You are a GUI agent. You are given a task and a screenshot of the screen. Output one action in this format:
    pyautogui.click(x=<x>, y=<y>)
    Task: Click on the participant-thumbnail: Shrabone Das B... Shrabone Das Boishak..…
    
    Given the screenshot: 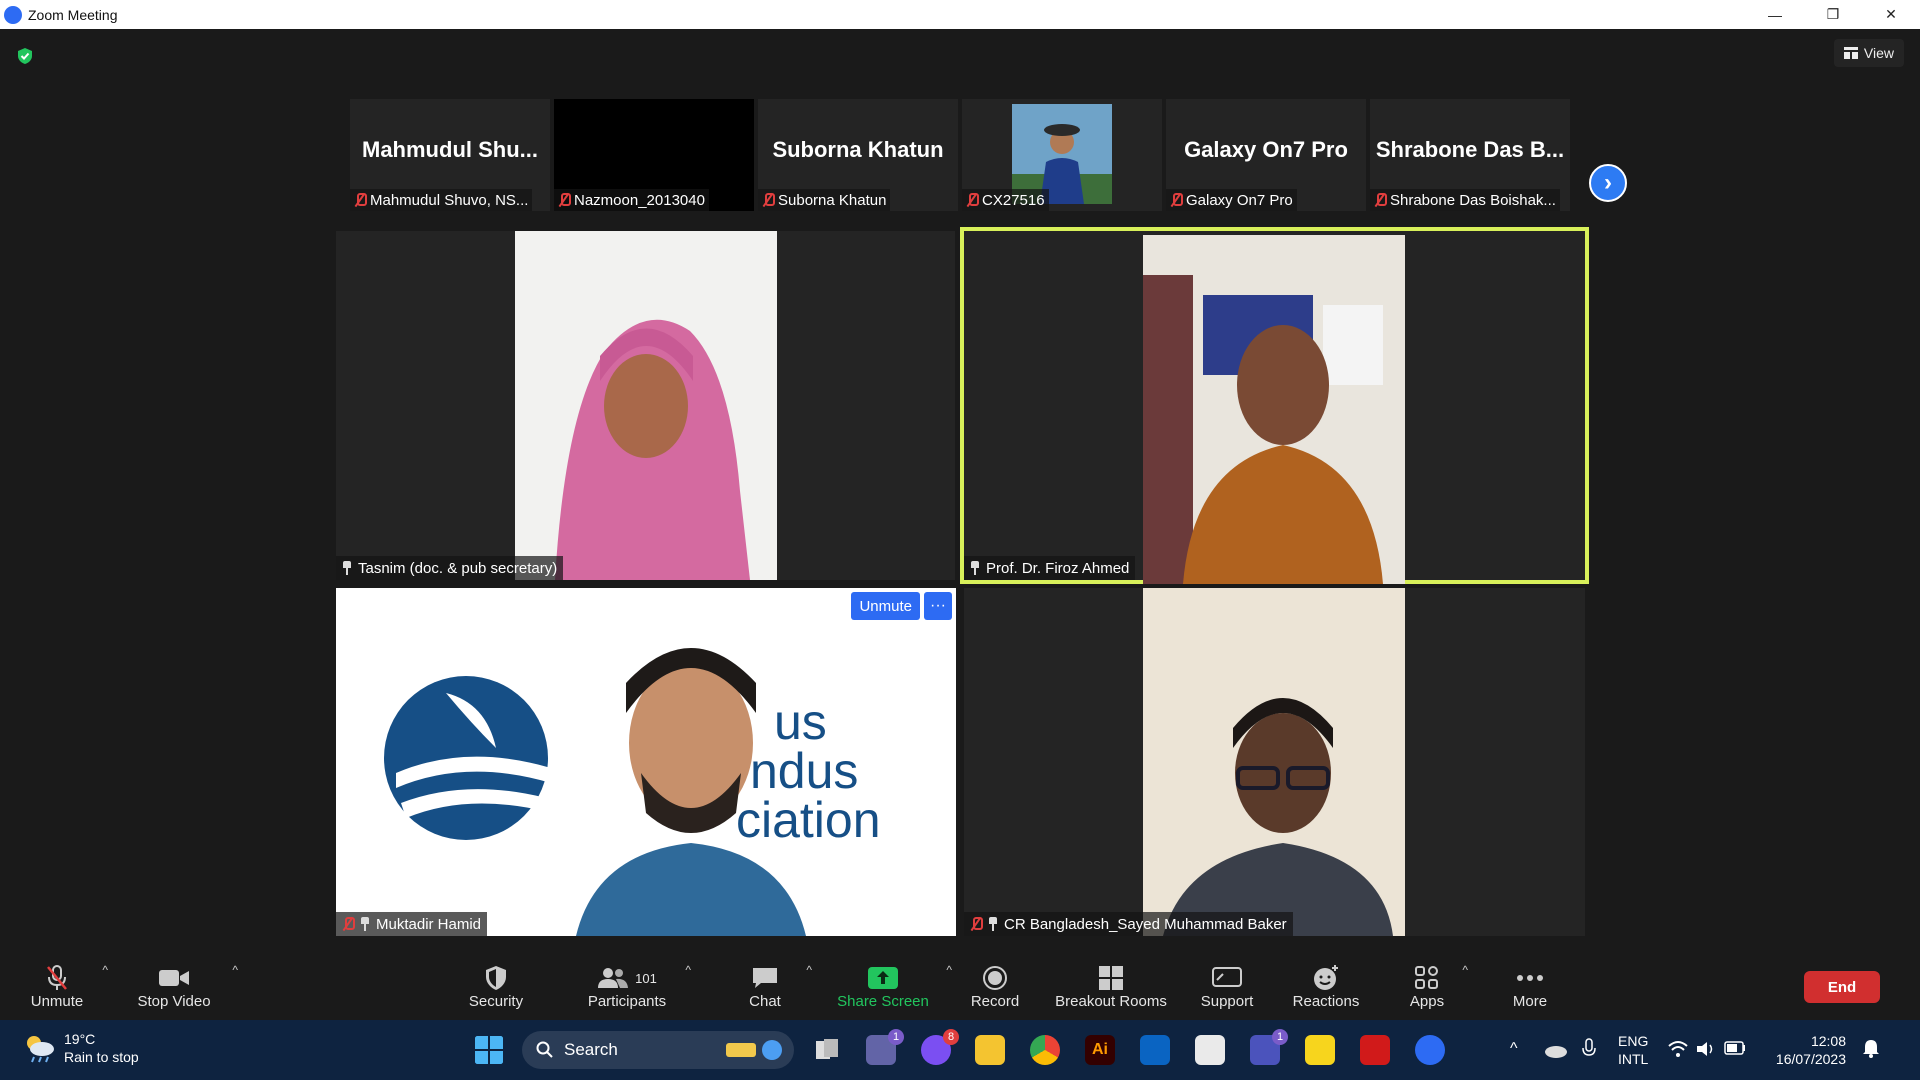 What is the action you would take?
    pyautogui.click(x=1470, y=155)
    